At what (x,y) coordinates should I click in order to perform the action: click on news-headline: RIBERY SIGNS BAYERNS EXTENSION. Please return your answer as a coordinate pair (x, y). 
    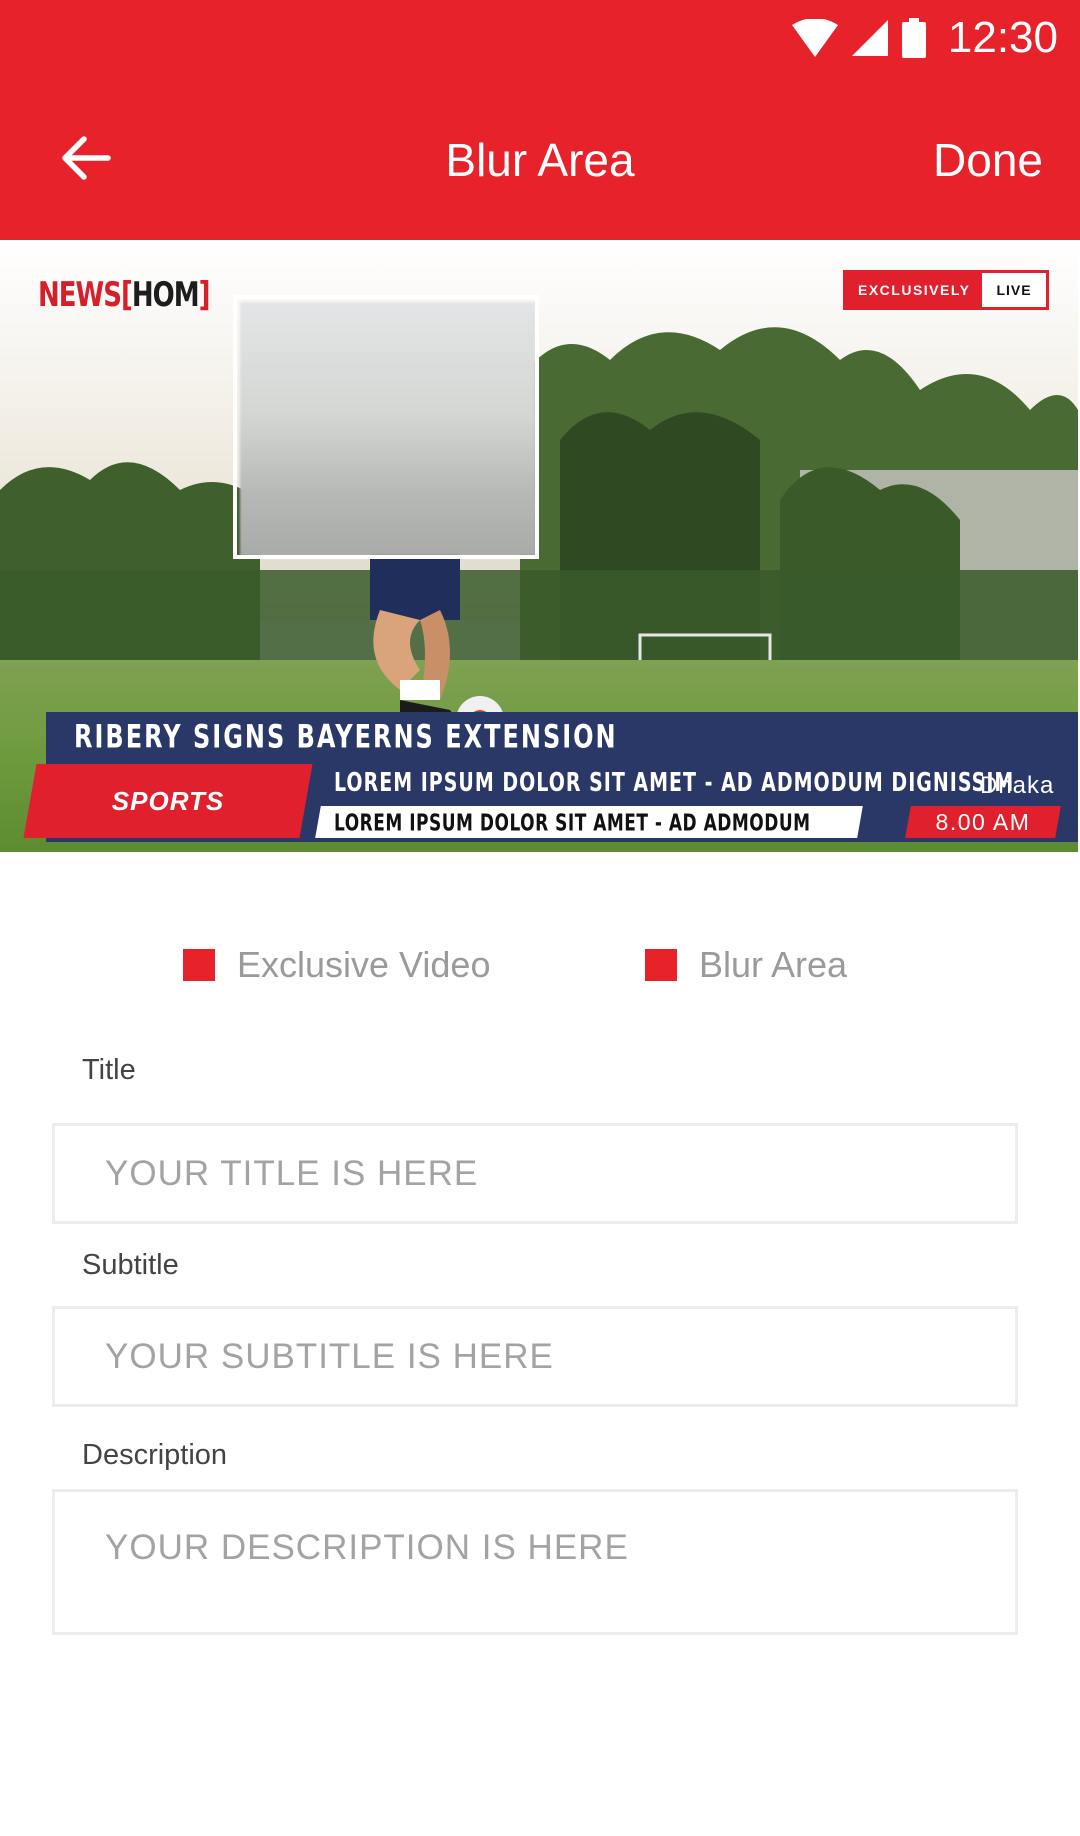
    Looking at the image, I should click on (346, 737).